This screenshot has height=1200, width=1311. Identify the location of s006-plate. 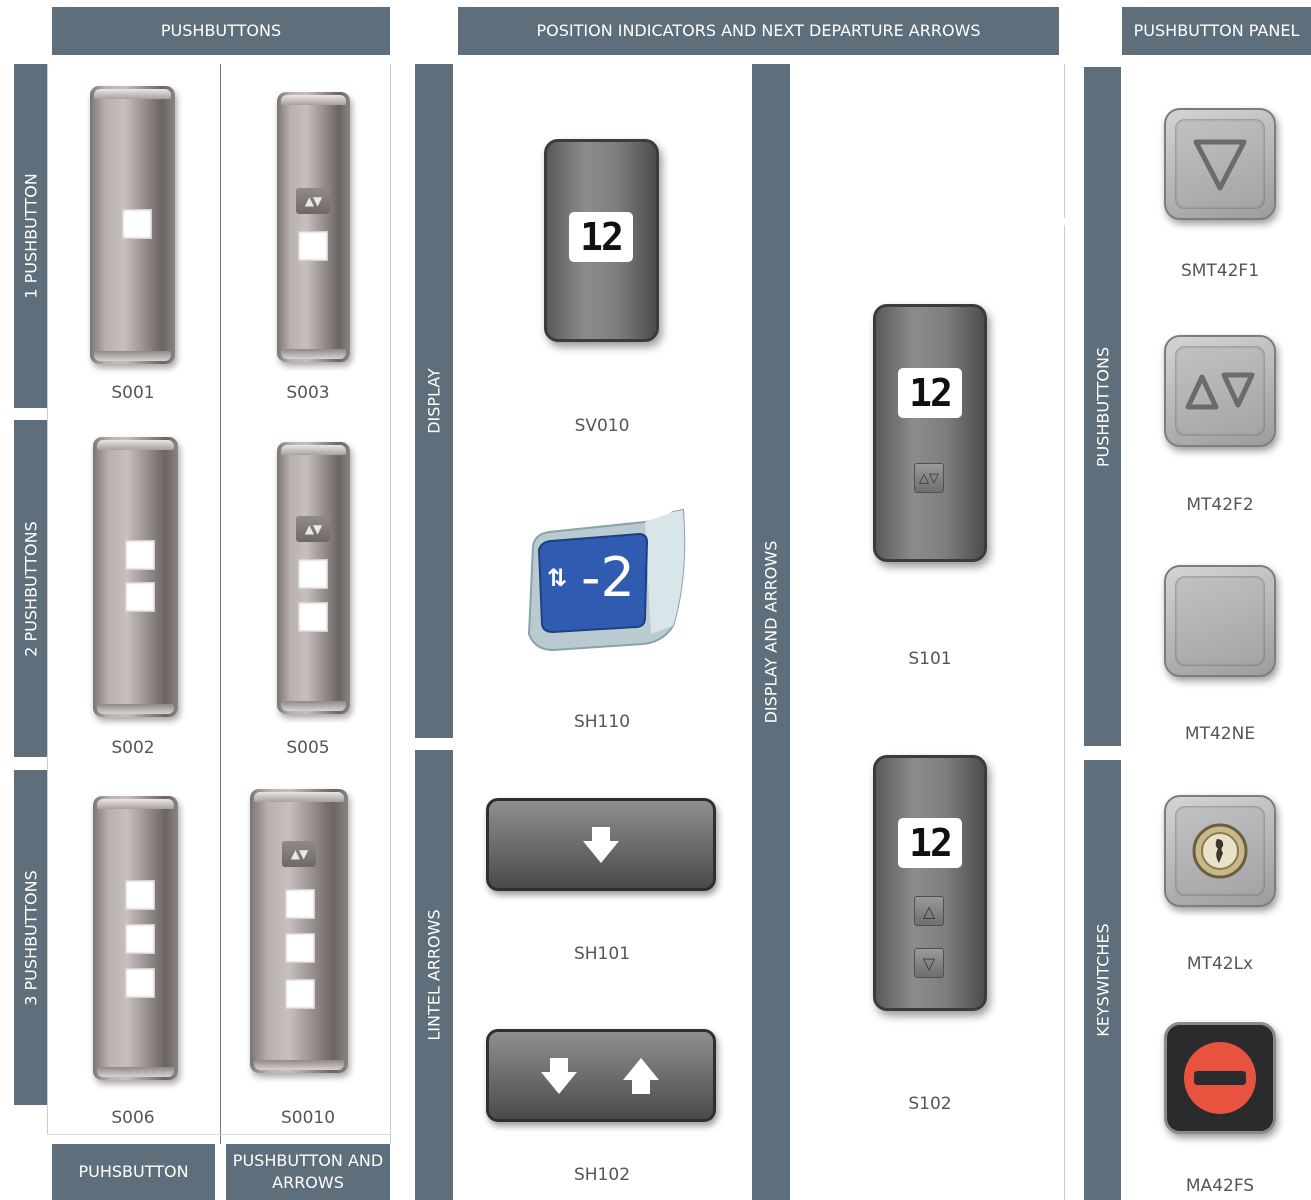
(135, 938).